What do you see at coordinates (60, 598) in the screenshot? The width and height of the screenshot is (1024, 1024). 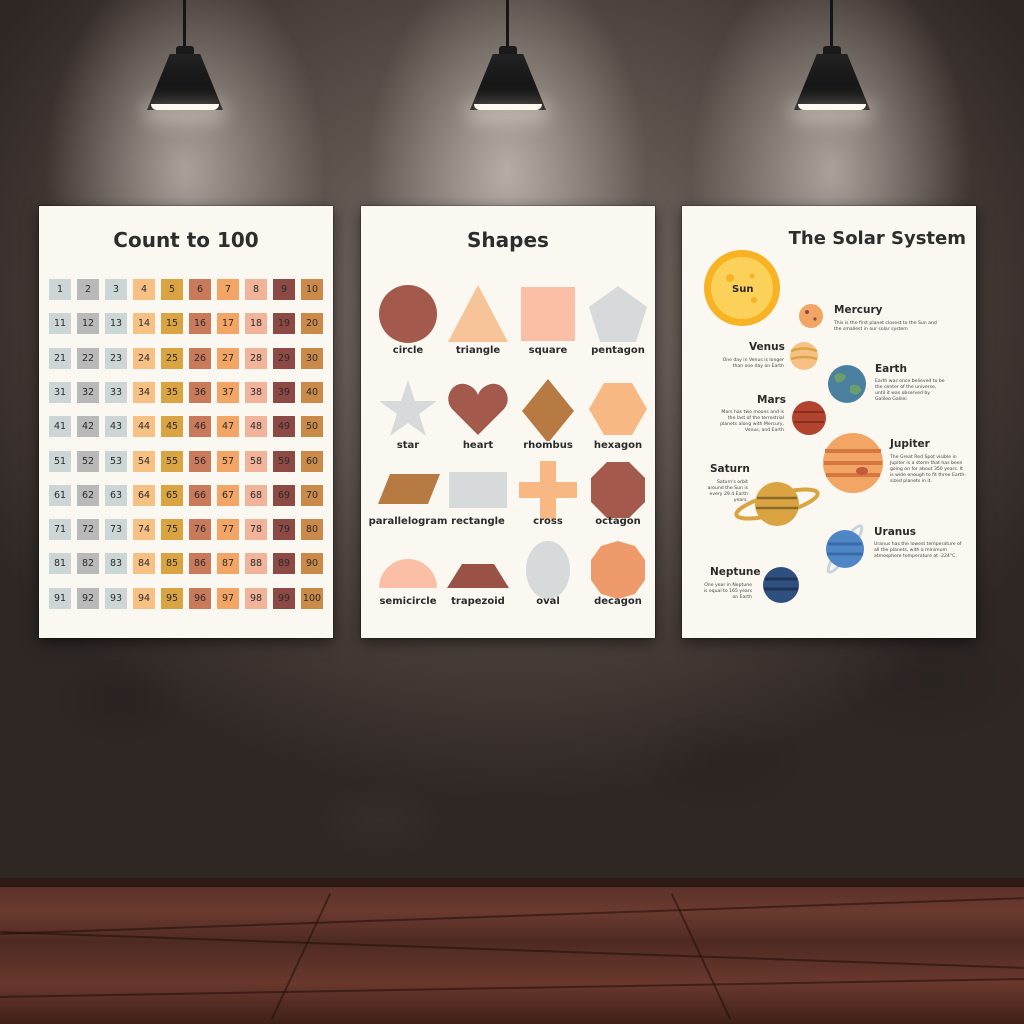 I see `number-cell: 91` at bounding box center [60, 598].